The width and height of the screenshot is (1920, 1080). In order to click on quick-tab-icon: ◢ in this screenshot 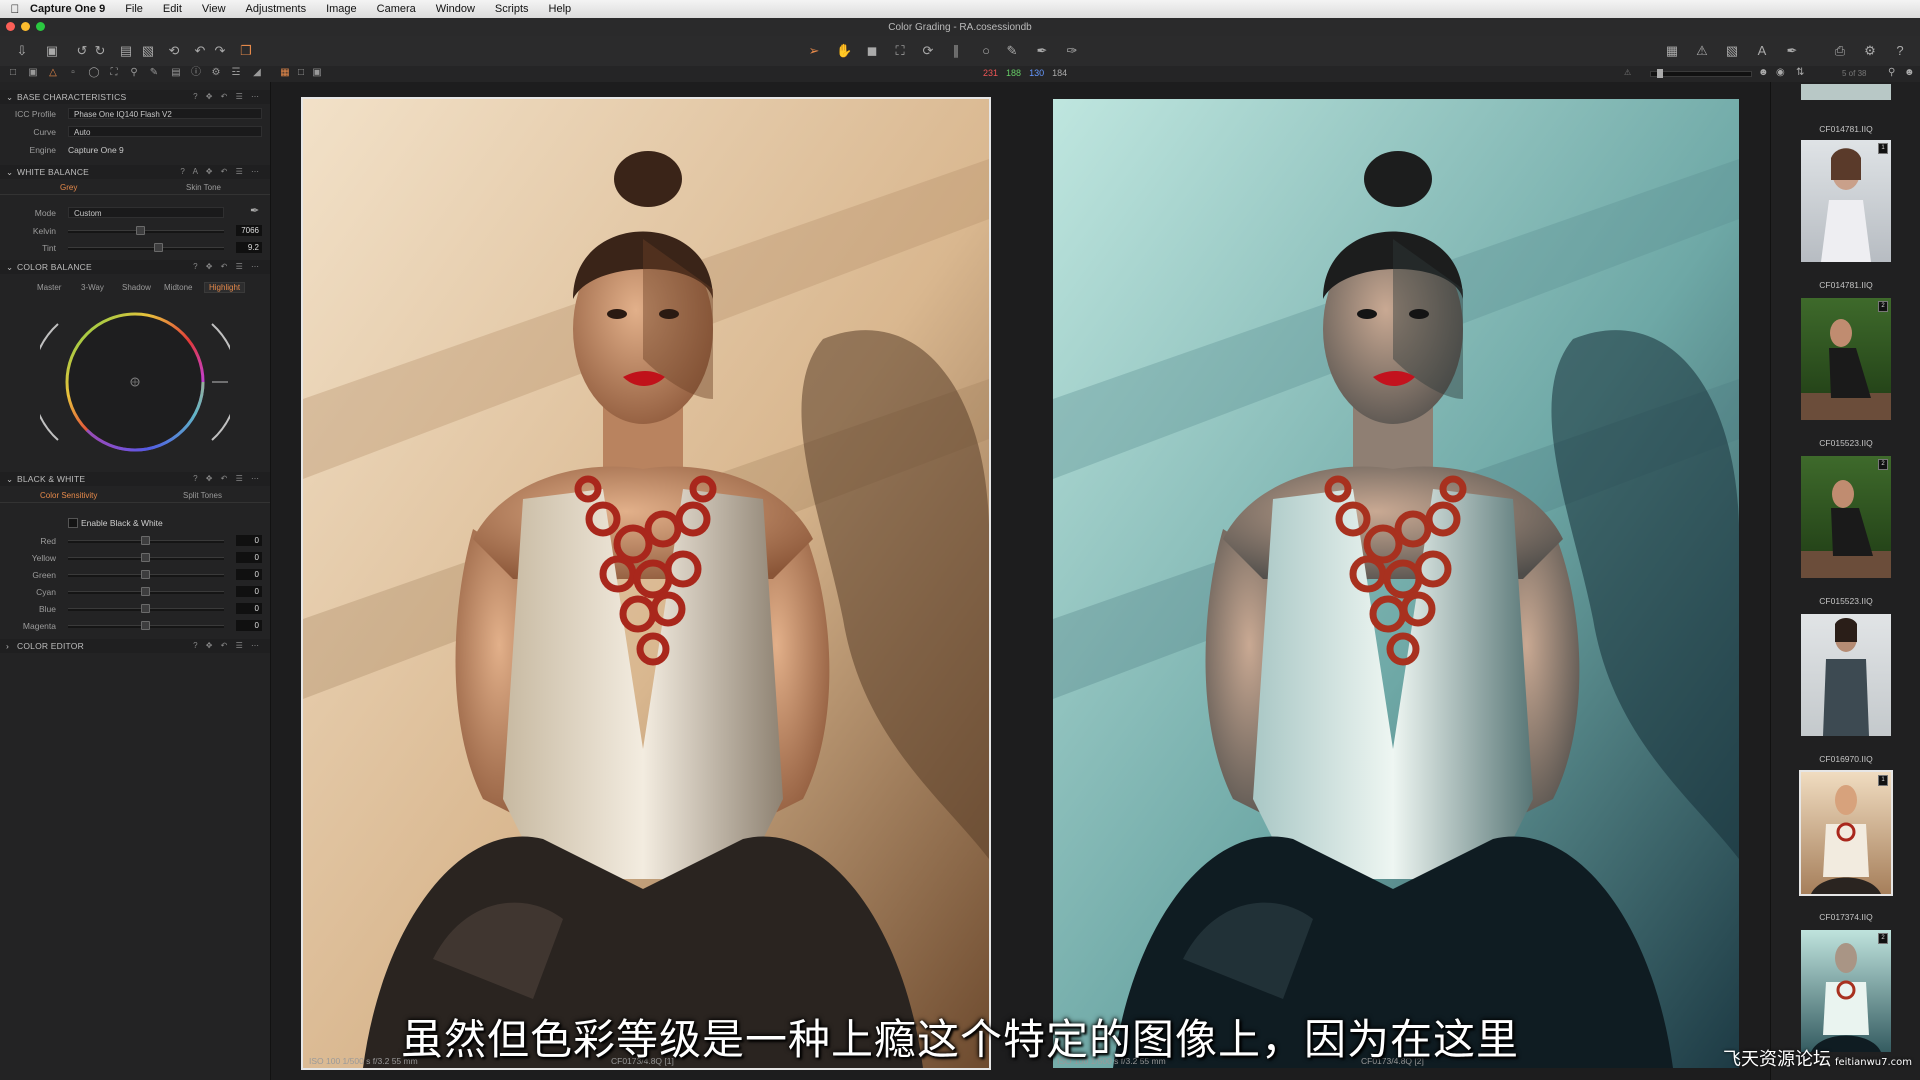, I will do `click(257, 73)`.